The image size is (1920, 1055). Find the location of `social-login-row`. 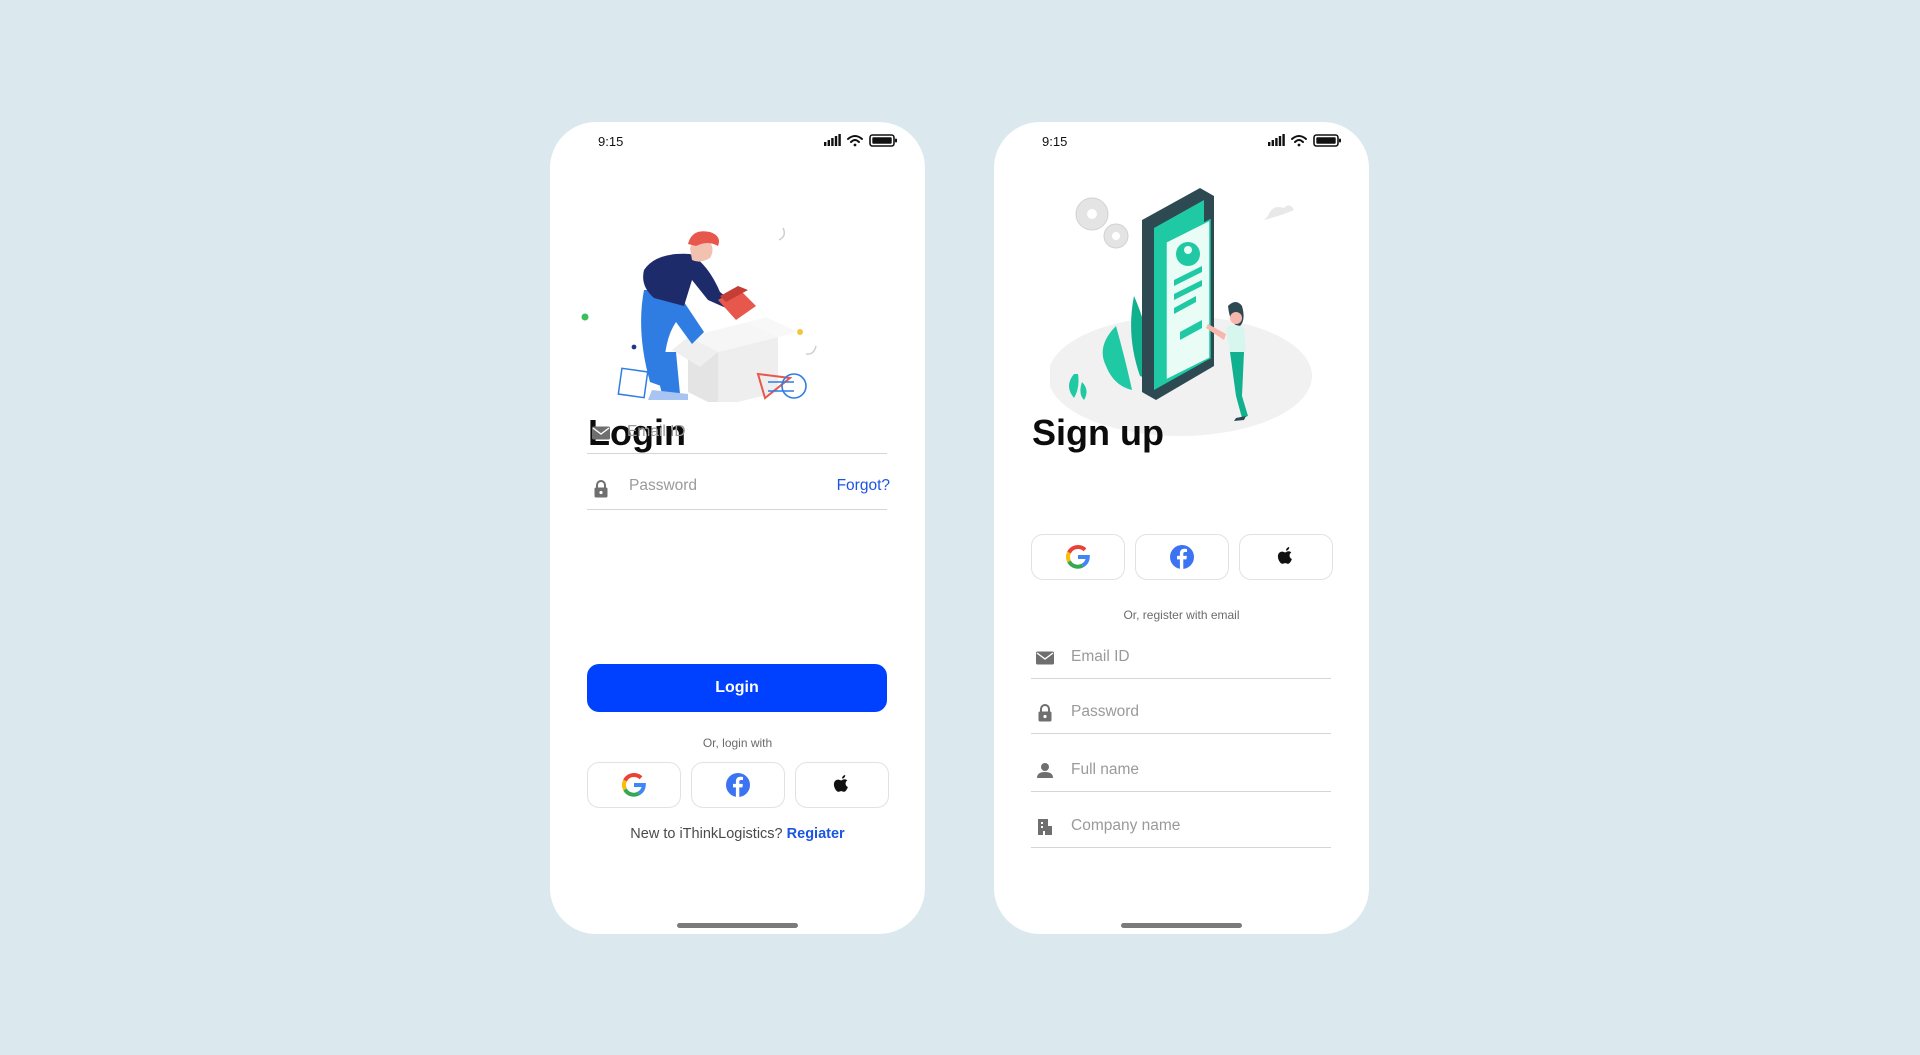

social-login-row is located at coordinates (739, 785).